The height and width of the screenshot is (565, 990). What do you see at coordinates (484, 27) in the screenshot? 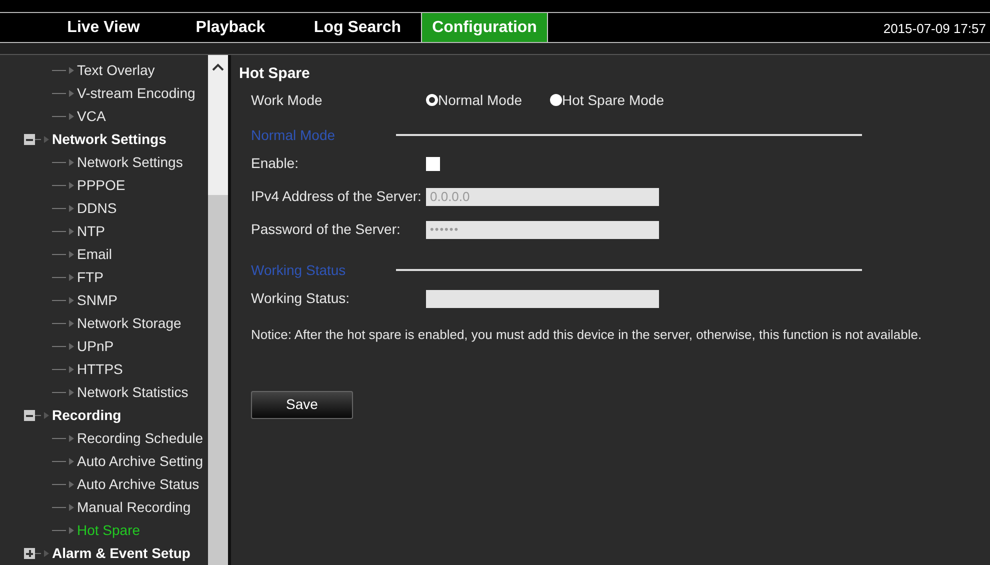
I see `nav-tab: Configuration` at bounding box center [484, 27].